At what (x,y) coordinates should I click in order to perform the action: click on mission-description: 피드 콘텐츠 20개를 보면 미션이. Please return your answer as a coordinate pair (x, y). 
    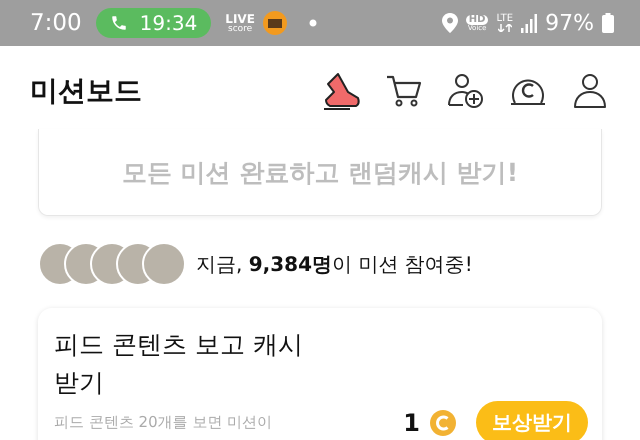
    Looking at the image, I should click on (164, 422).